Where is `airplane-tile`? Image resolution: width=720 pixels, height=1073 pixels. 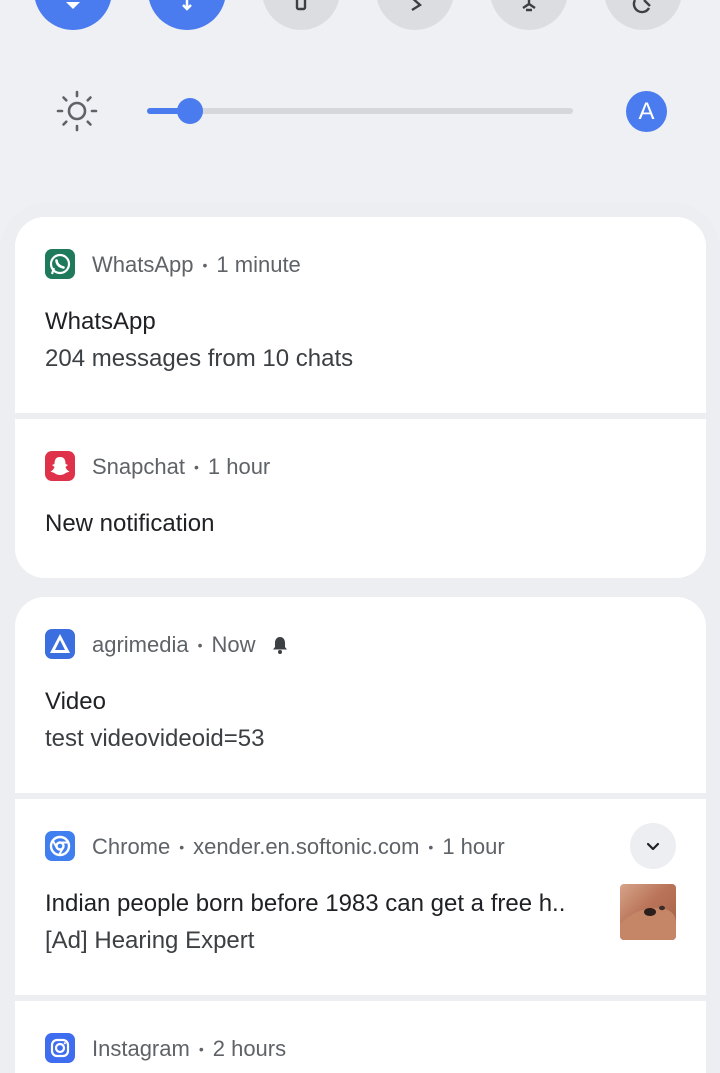 airplane-tile is located at coordinates (529, 15).